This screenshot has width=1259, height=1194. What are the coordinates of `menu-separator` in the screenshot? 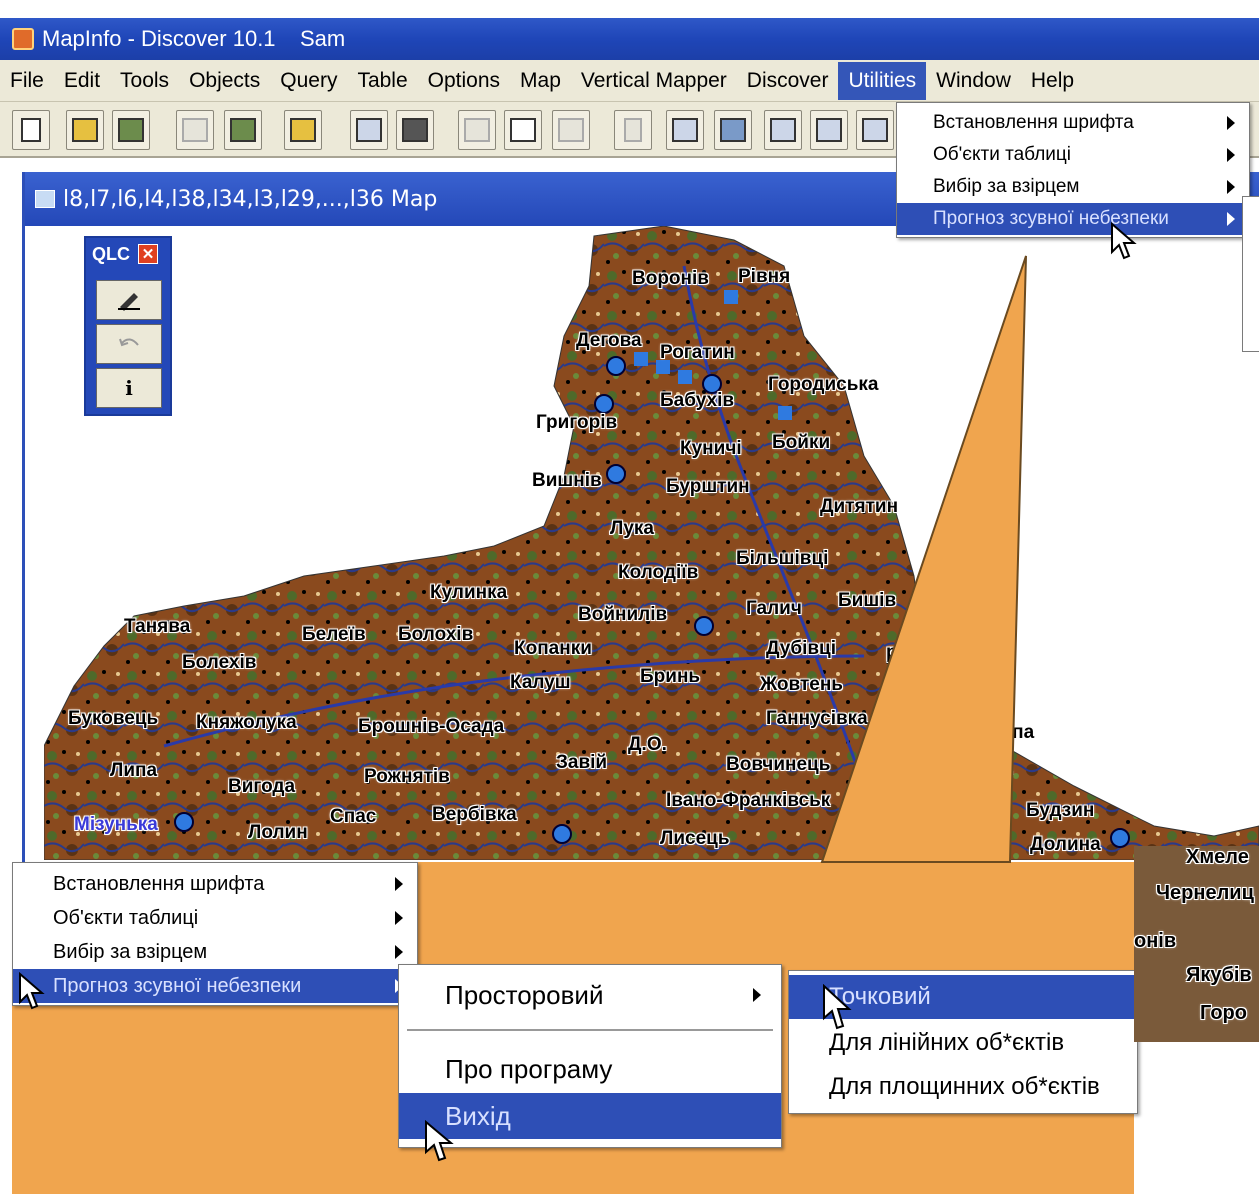 It's located at (590, 1030).